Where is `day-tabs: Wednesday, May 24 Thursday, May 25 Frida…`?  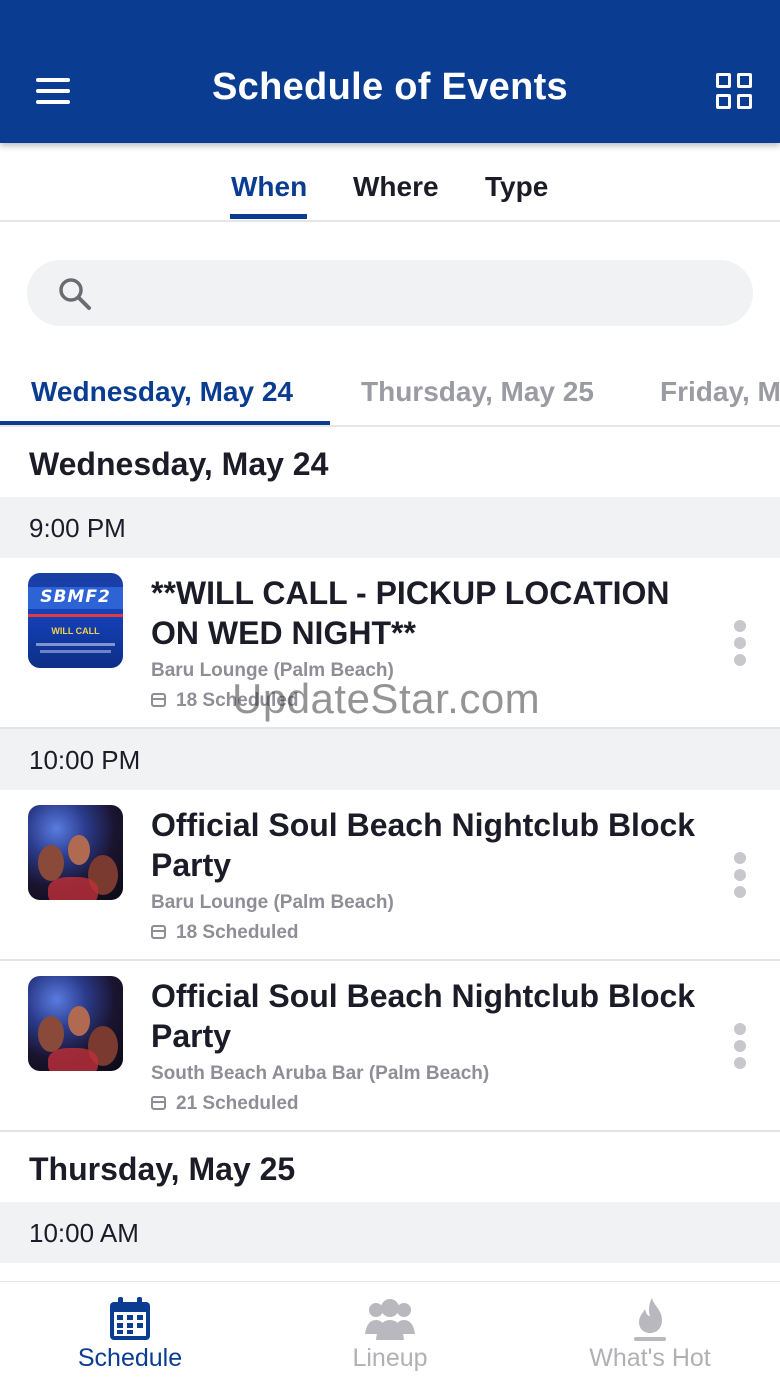
day-tabs: Wednesday, May 24 Thursday, May 25 Frida… is located at coordinates (390, 391).